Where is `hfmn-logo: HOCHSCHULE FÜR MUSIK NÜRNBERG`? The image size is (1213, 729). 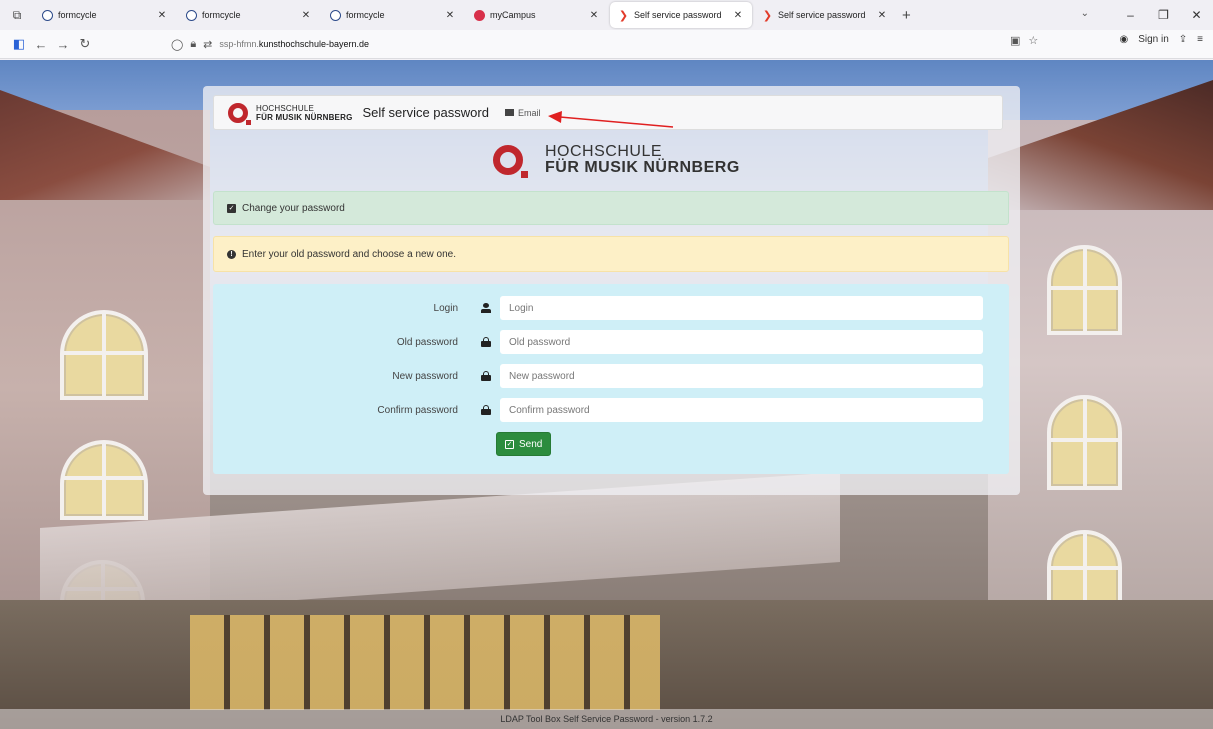
hfmn-logo: HOCHSCHULE FÜR MUSIK NÜRNBERG is located at coordinates (616, 161).